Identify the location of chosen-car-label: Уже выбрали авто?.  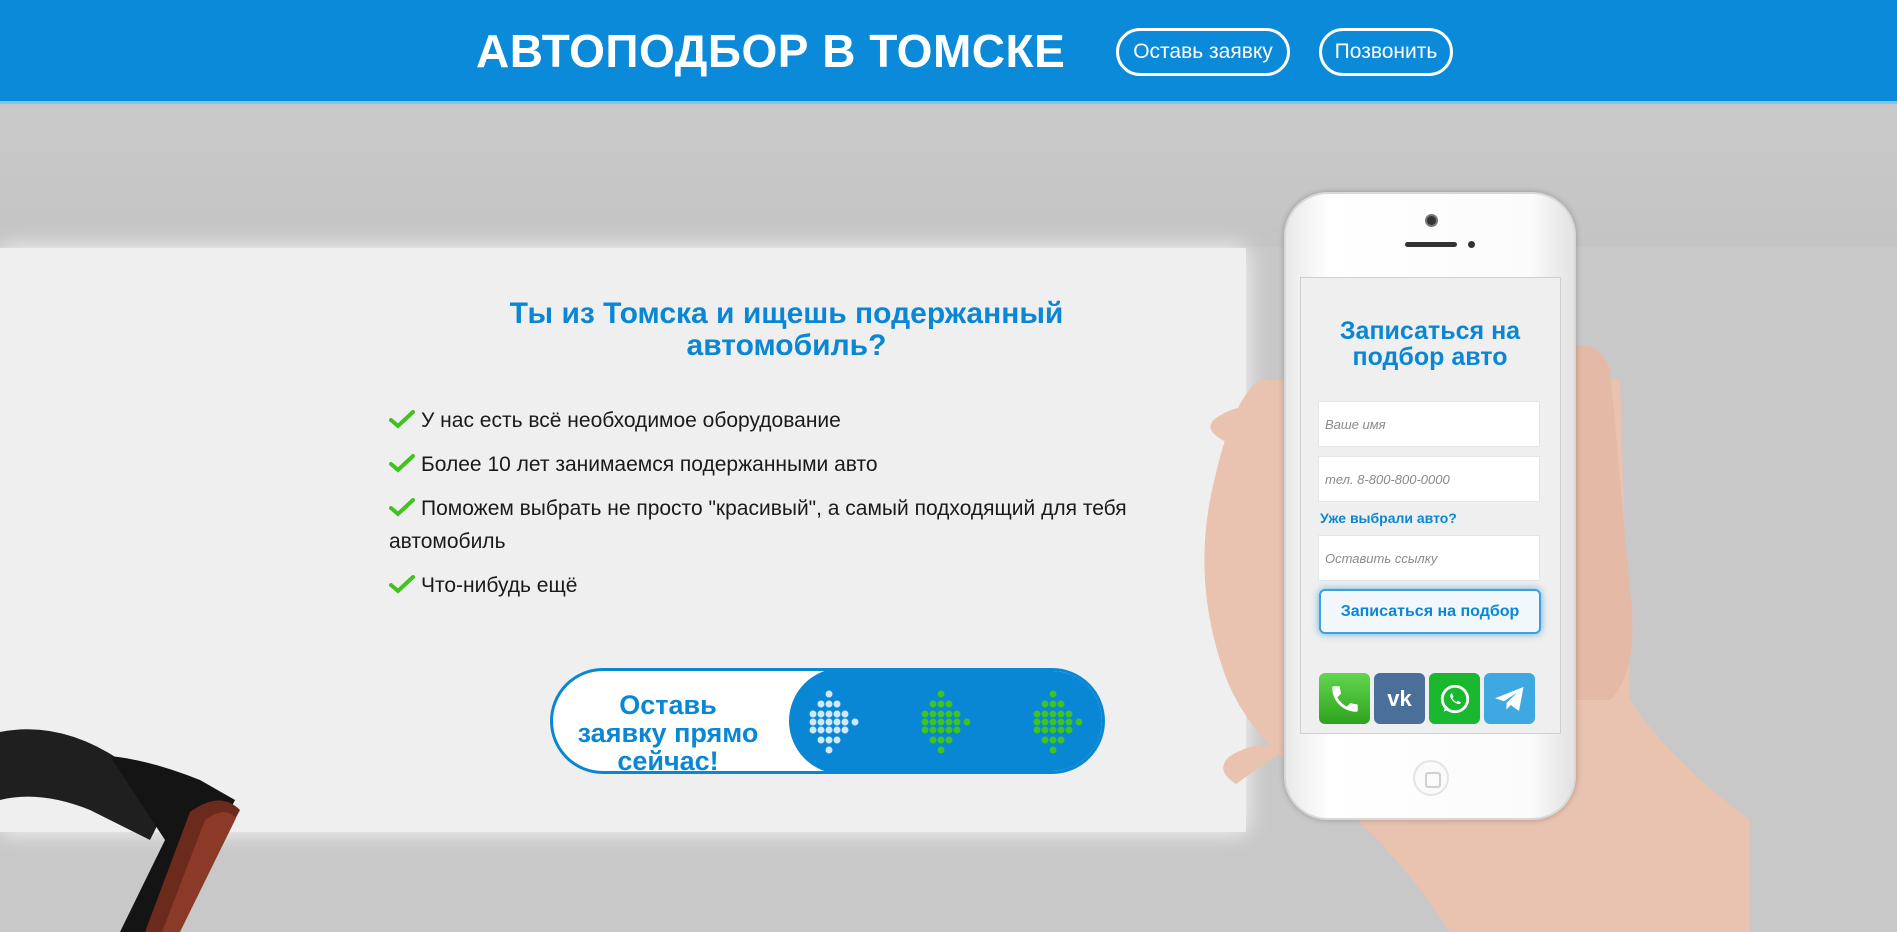
(1388, 518).